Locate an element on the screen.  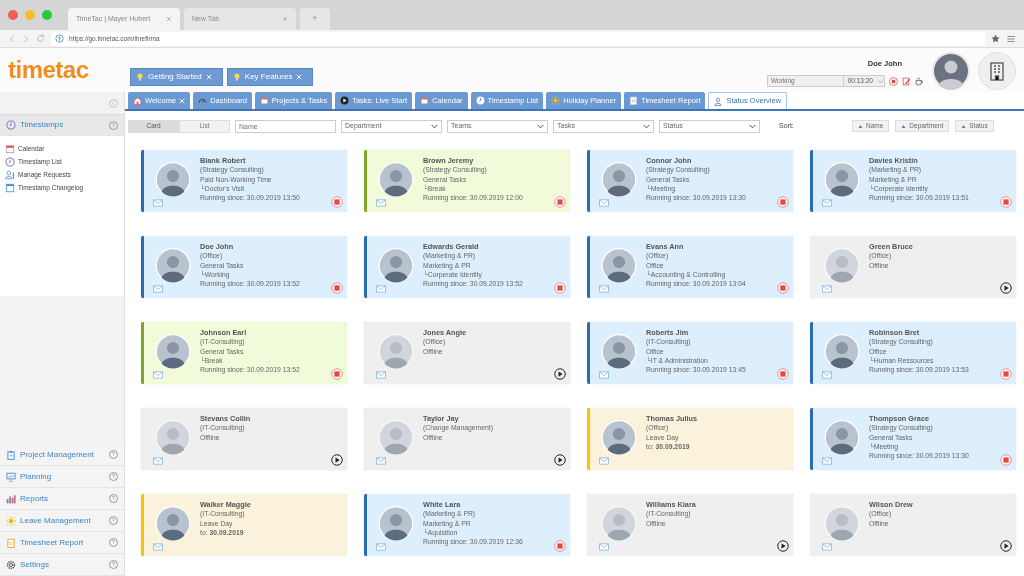
reload-icon is located at coordinates (40, 38).